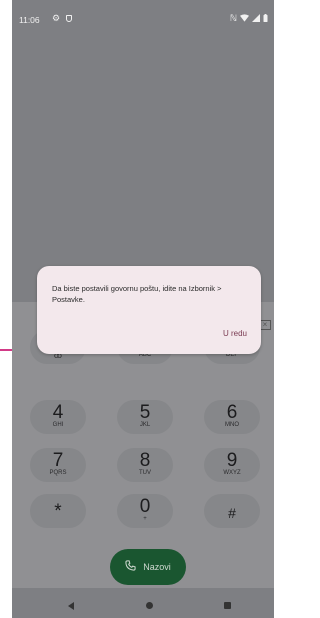 This screenshot has height=618, width=320. What do you see at coordinates (58, 460) in the screenshot?
I see `key-digit: 7` at bounding box center [58, 460].